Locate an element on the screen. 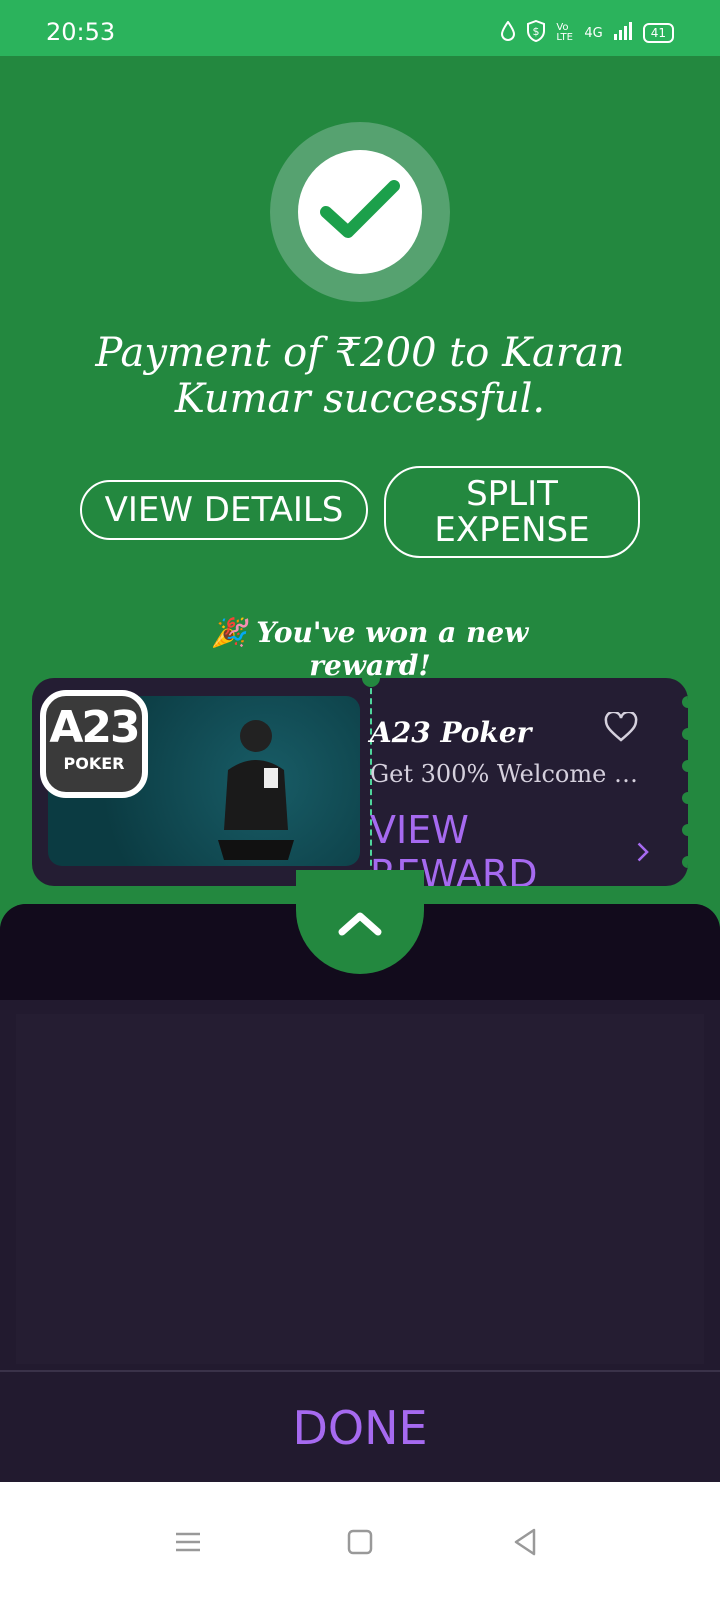  status-time: 20:53 is located at coordinates (81, 32).